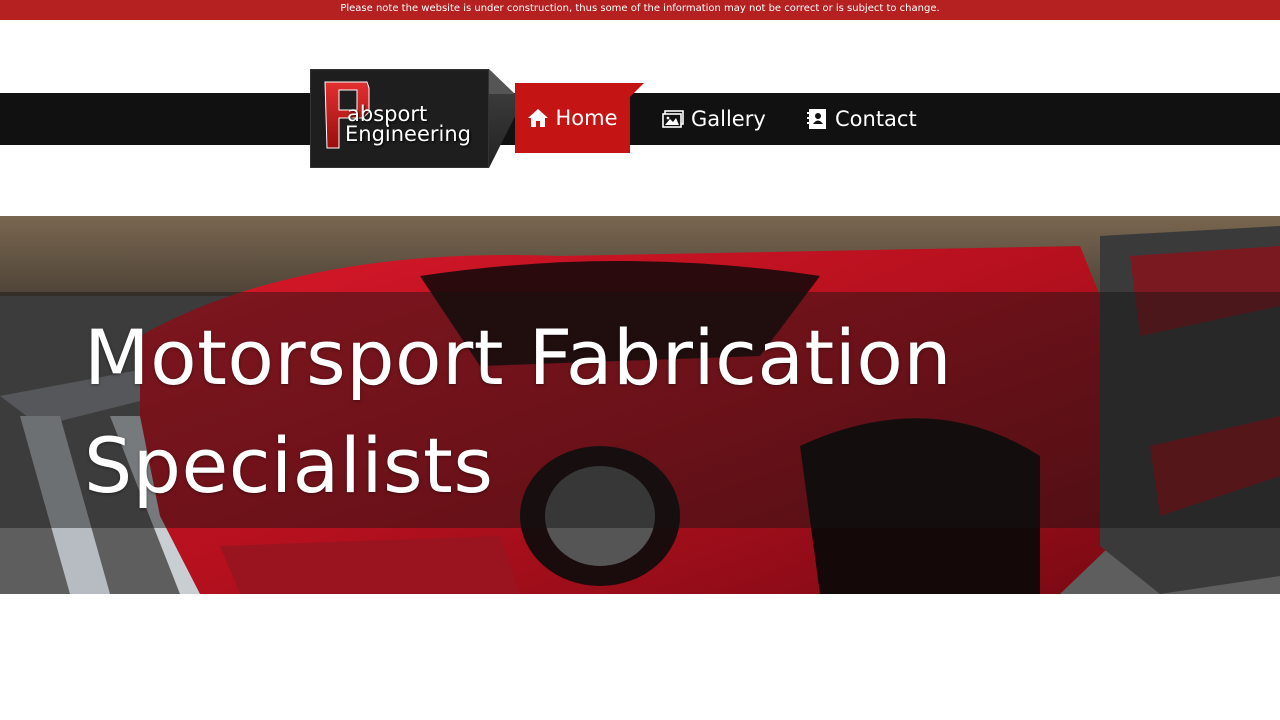  What do you see at coordinates (876, 119) in the screenshot?
I see `nav-item-contact-label: Contact` at bounding box center [876, 119].